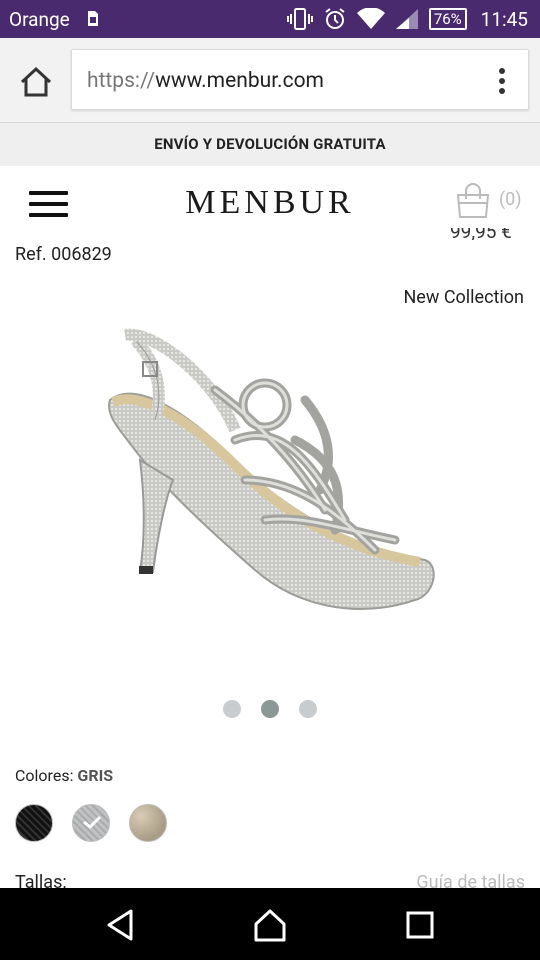 The height and width of the screenshot is (960, 540). Describe the element at coordinates (504, 19) in the screenshot. I see `clock: 11:45` at that location.